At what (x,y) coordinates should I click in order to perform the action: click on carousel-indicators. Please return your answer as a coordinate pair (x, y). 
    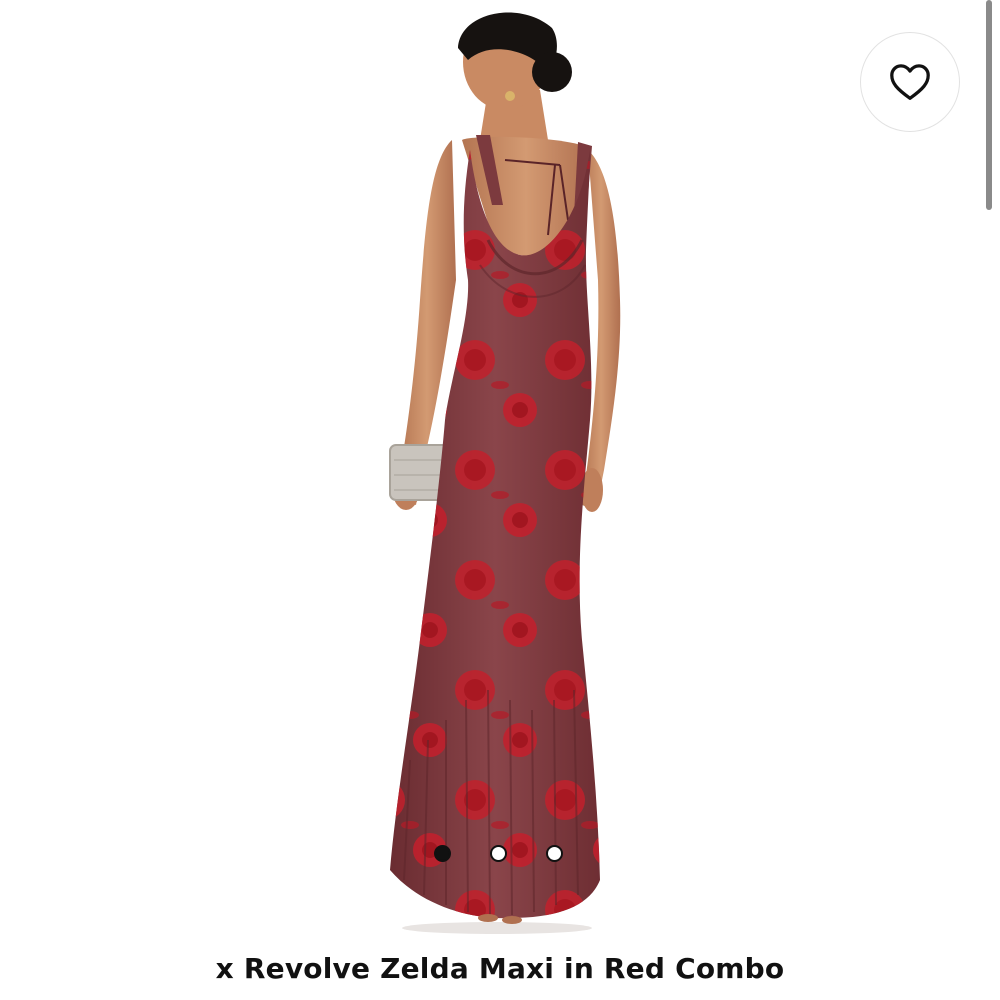
    Looking at the image, I should click on (498, 853).